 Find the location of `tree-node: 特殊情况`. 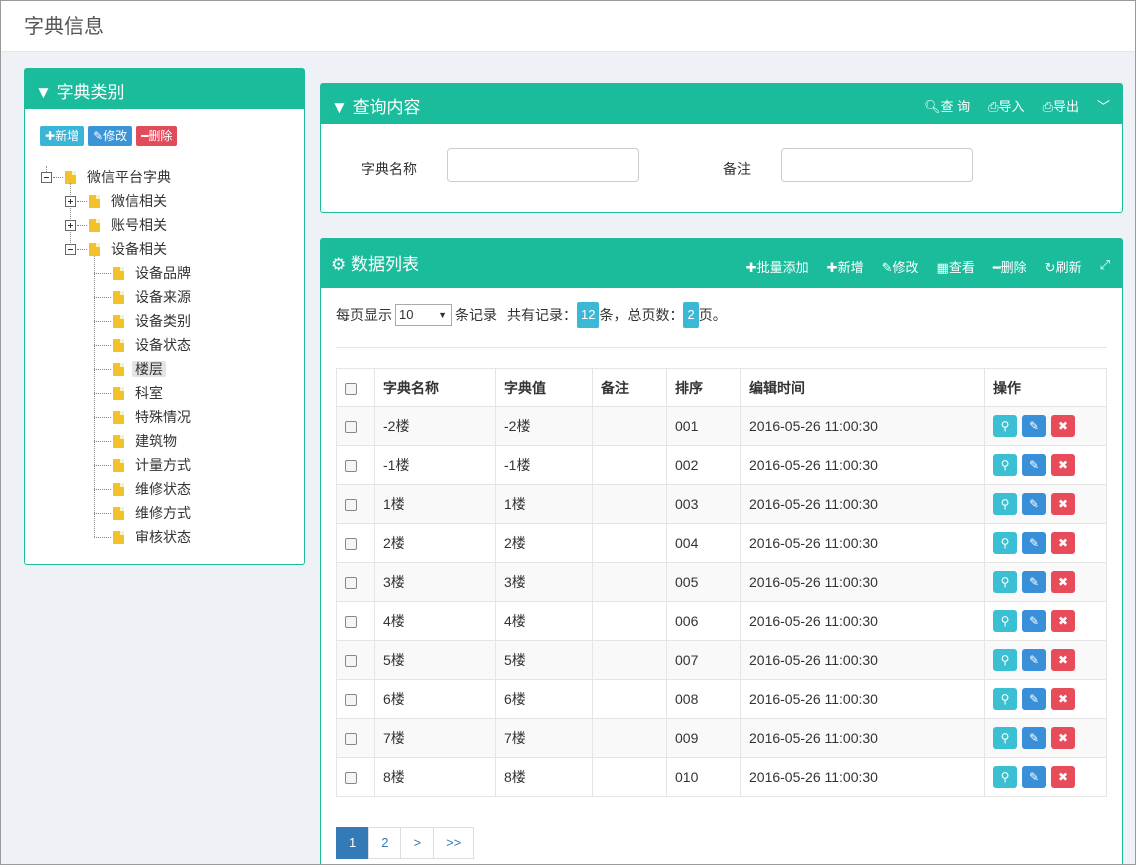

tree-node: 特殊情况 is located at coordinates (153, 417).